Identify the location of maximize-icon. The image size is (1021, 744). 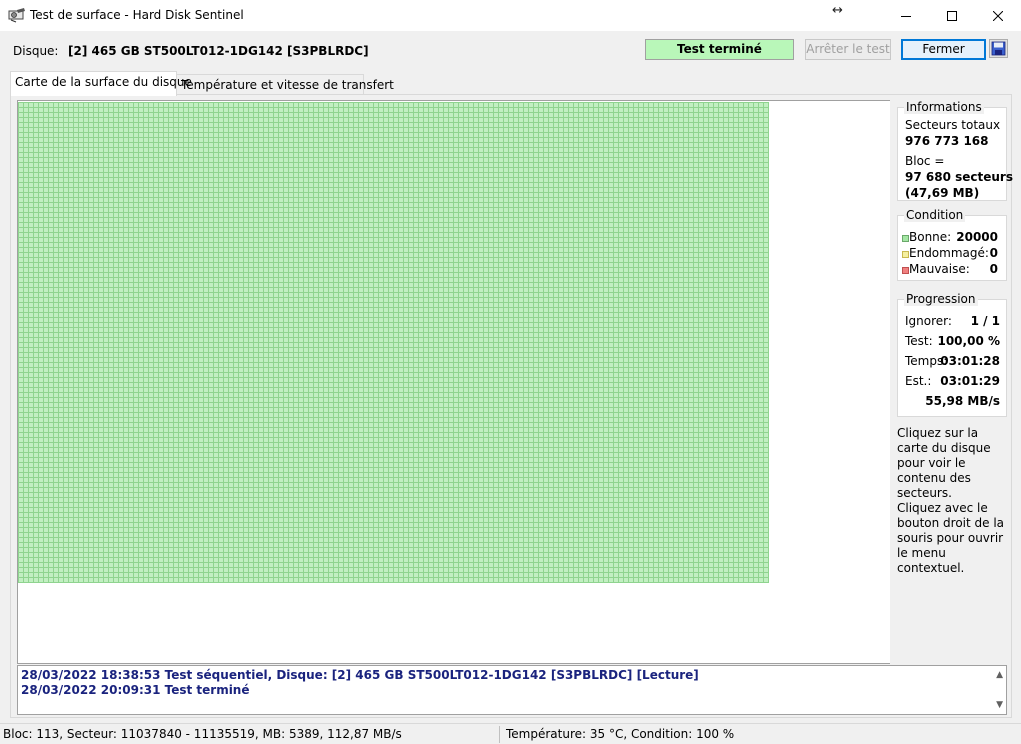
(952, 15).